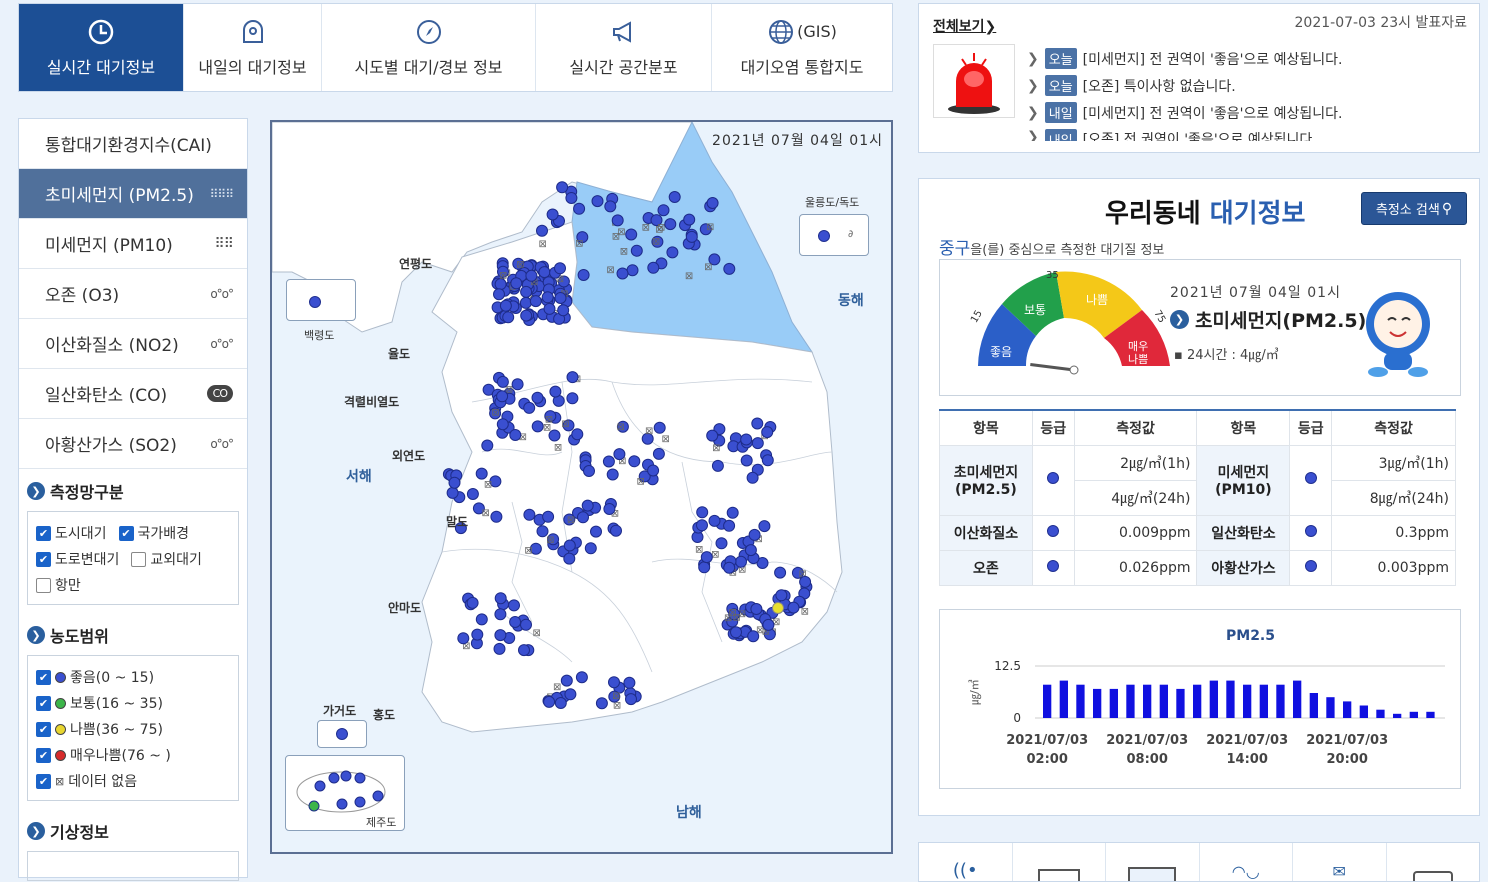 The height and width of the screenshot is (882, 1488). What do you see at coordinates (966, 862) in the screenshot?
I see `quick-link-signal: ((•` at bounding box center [966, 862].